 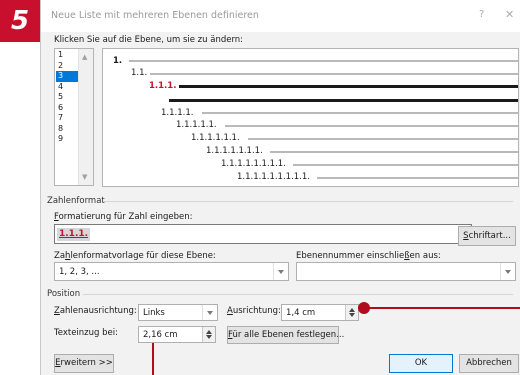 I want to click on number-alignment-combo: Links, so click(x=178, y=312).